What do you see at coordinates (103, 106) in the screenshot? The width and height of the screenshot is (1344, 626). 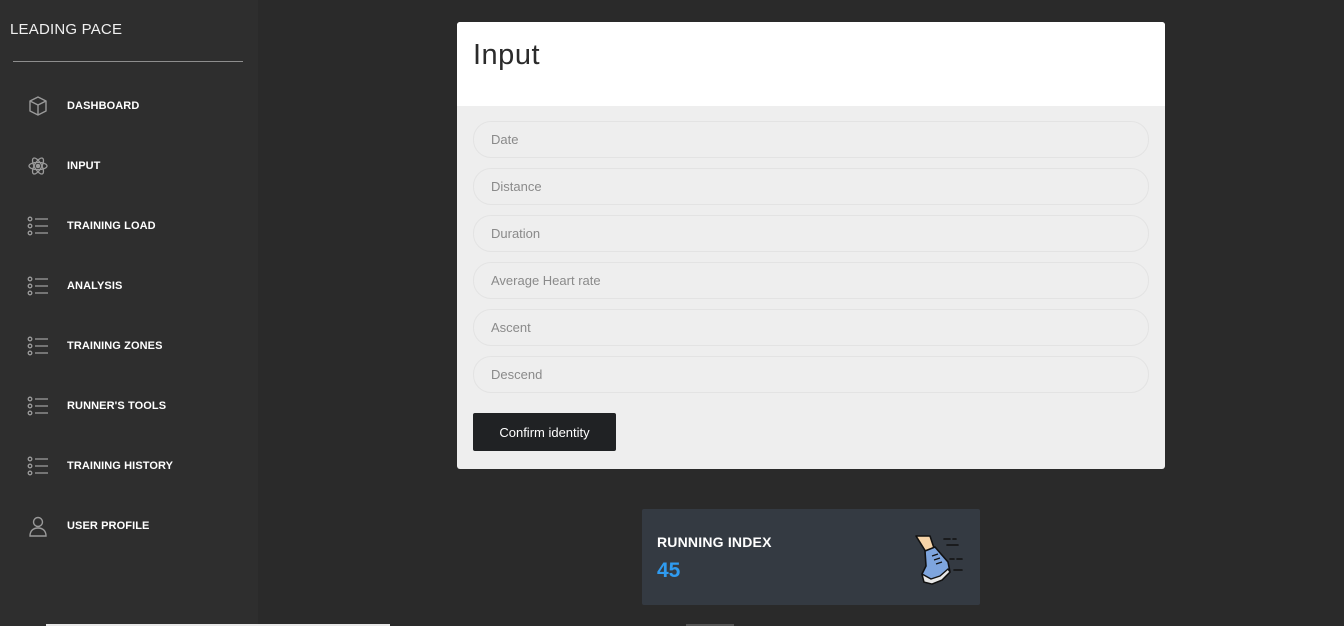 I see `sidebar-item-label: DASHBOARD` at bounding box center [103, 106].